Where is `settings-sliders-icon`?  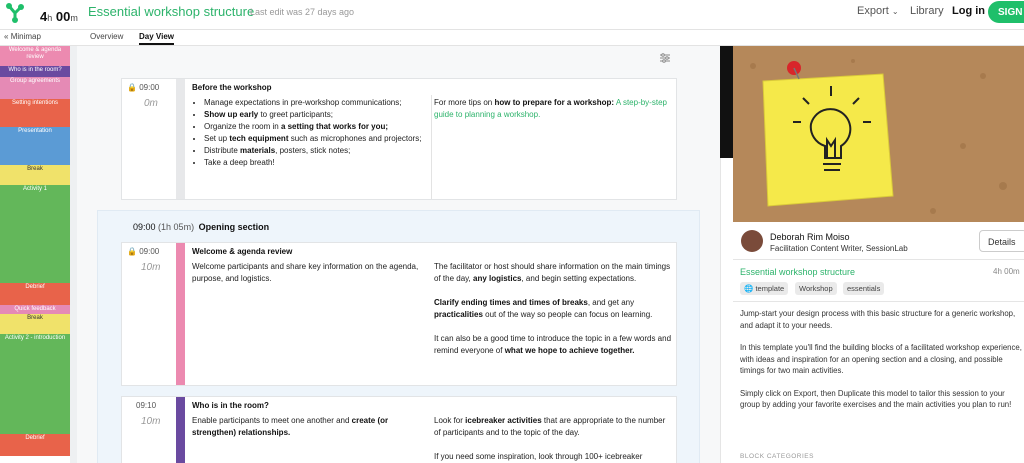
settings-sliders-icon is located at coordinates (665, 58).